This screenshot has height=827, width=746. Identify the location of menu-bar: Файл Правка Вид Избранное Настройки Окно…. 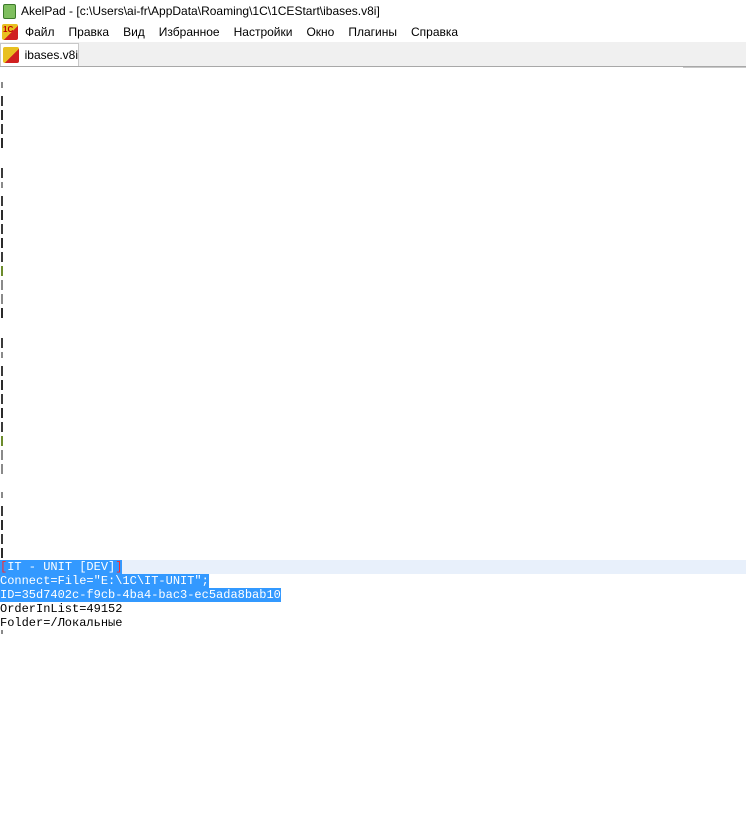
(373, 32).